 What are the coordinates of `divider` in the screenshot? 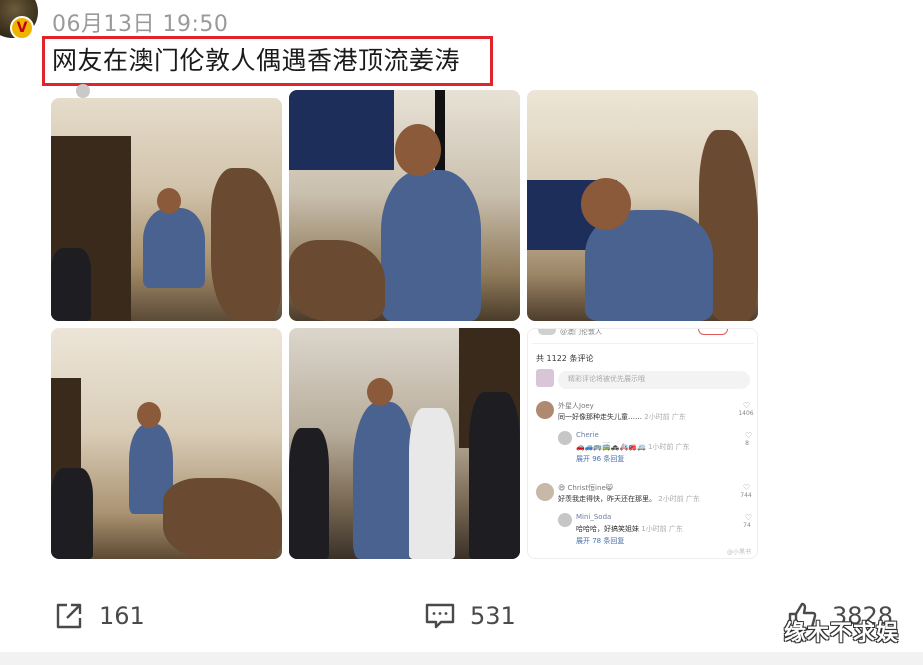 It's located at (643, 343).